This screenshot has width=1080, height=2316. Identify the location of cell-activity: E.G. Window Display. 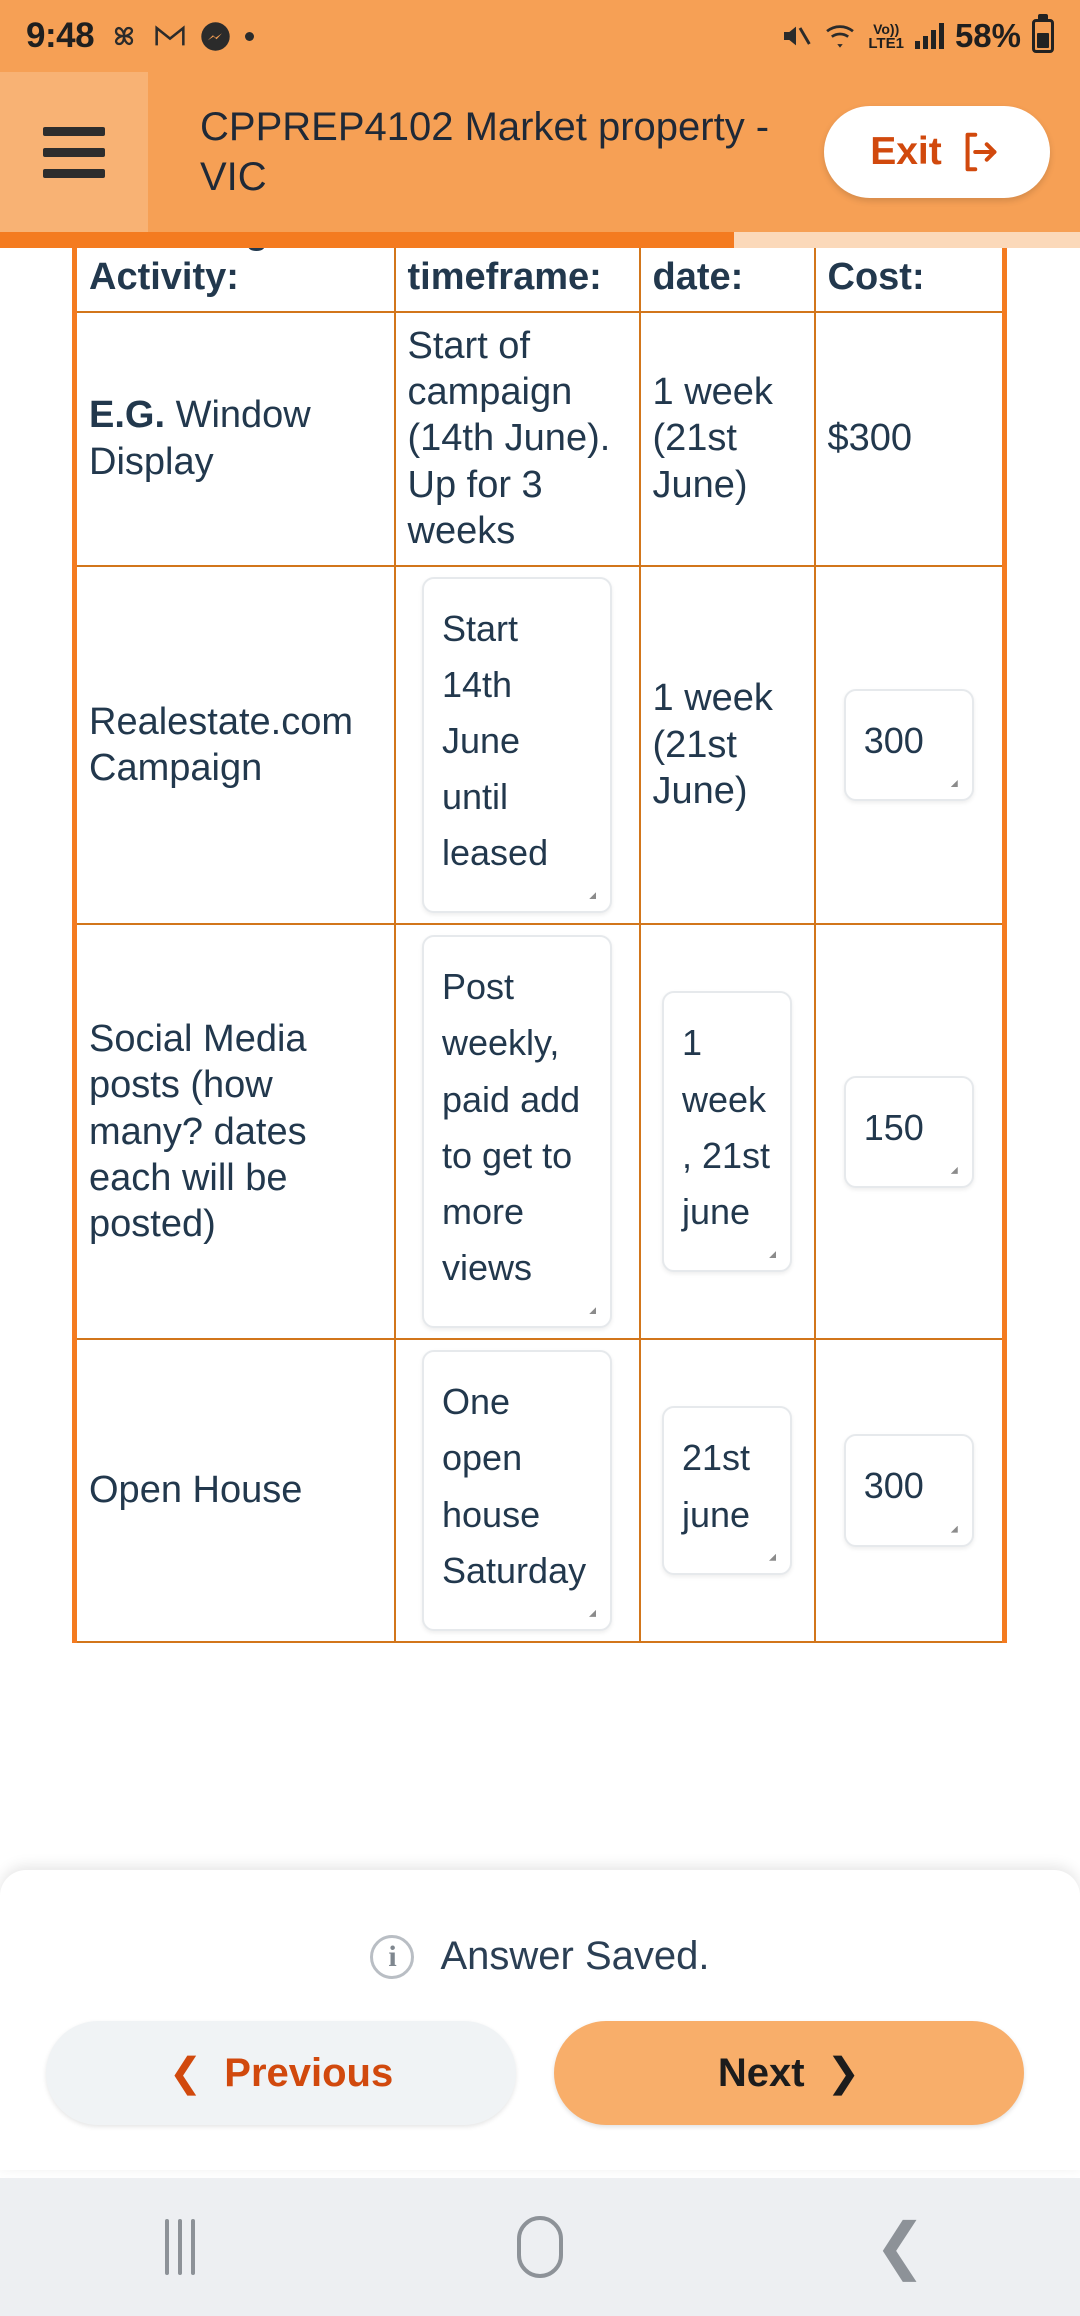
(234, 438).